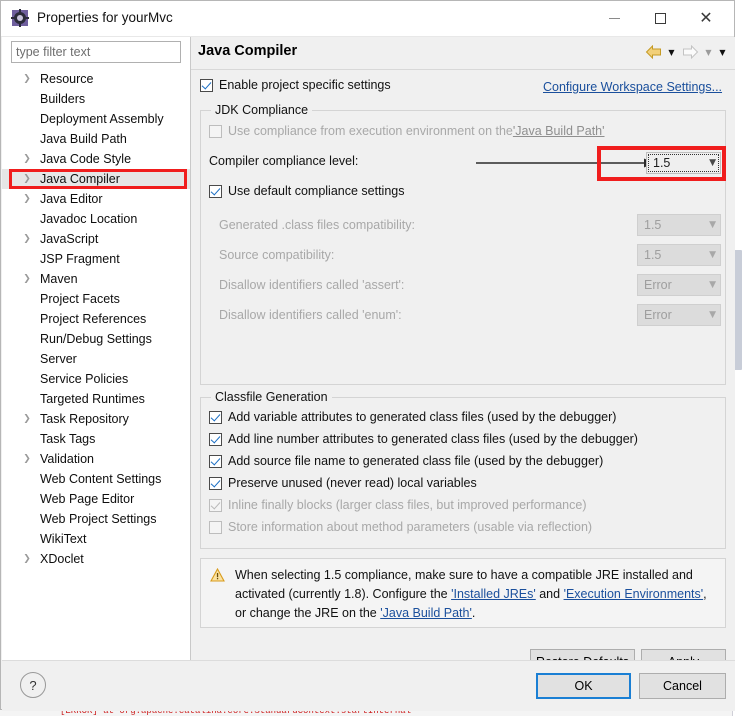 The image size is (743, 716). What do you see at coordinates (306, 191) in the screenshot?
I see `use-default-compliance-settings-checkbox: Use default compliance settings` at bounding box center [306, 191].